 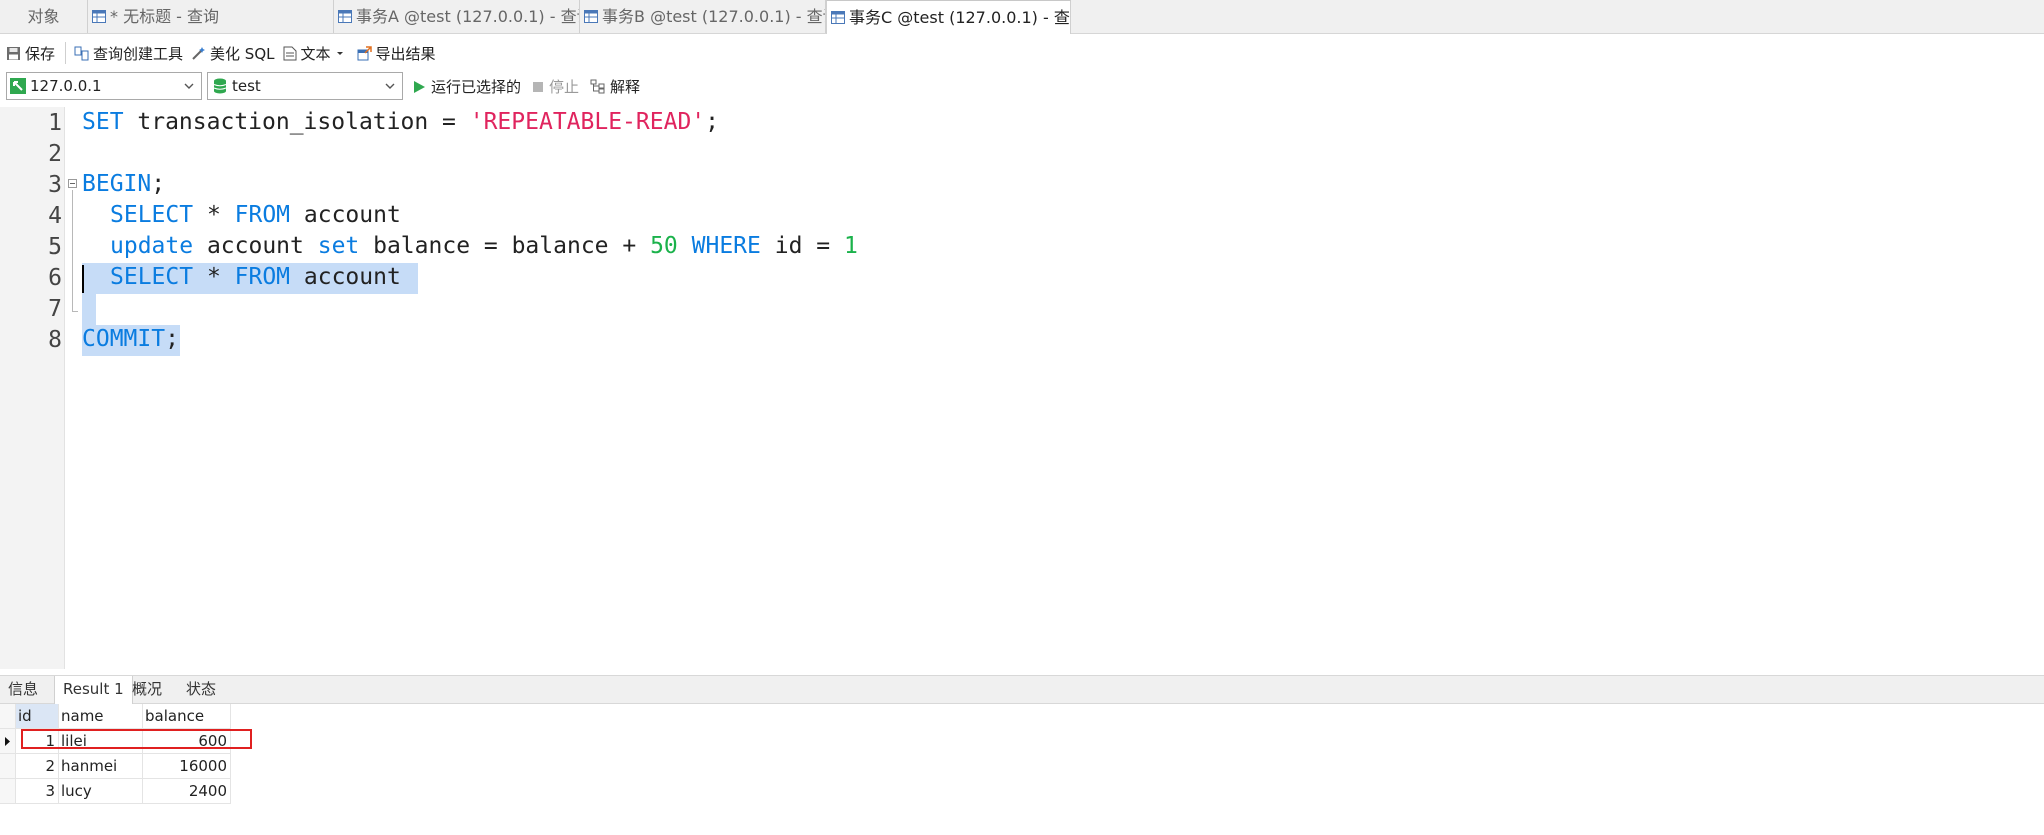 I want to click on table-cell: 2400, so click(x=187, y=791).